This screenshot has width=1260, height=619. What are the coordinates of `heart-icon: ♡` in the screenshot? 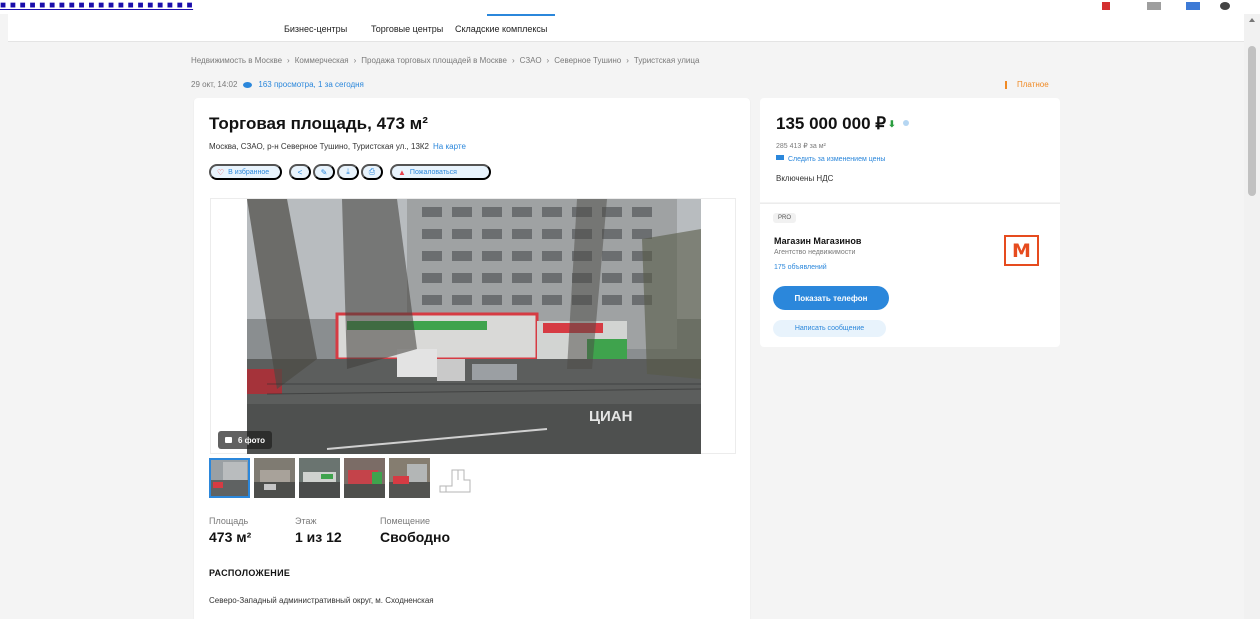 It's located at (221, 172).